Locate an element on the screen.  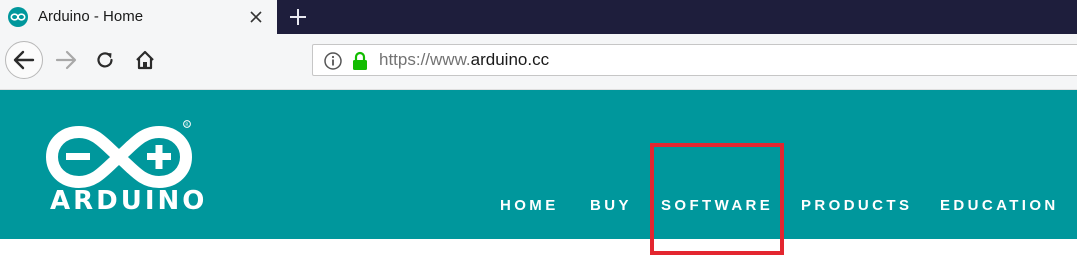
nav-item-home: HOME is located at coordinates (529, 205).